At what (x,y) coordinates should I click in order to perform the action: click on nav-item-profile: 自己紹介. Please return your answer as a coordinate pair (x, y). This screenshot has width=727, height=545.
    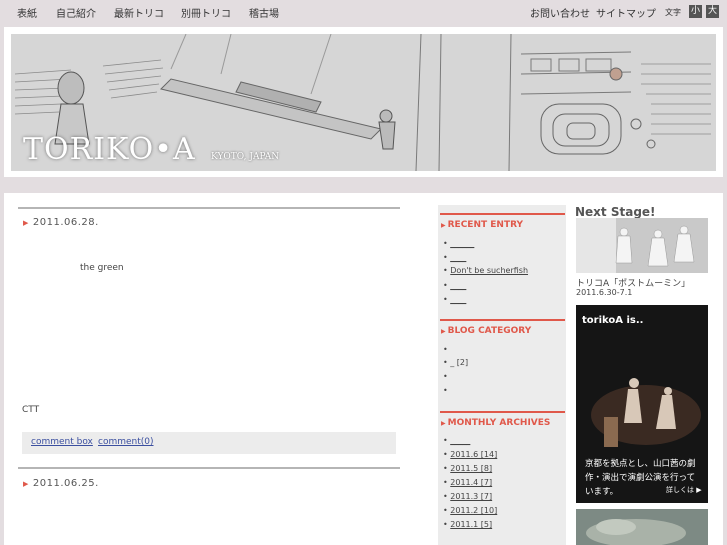
    Looking at the image, I should click on (76, 12).